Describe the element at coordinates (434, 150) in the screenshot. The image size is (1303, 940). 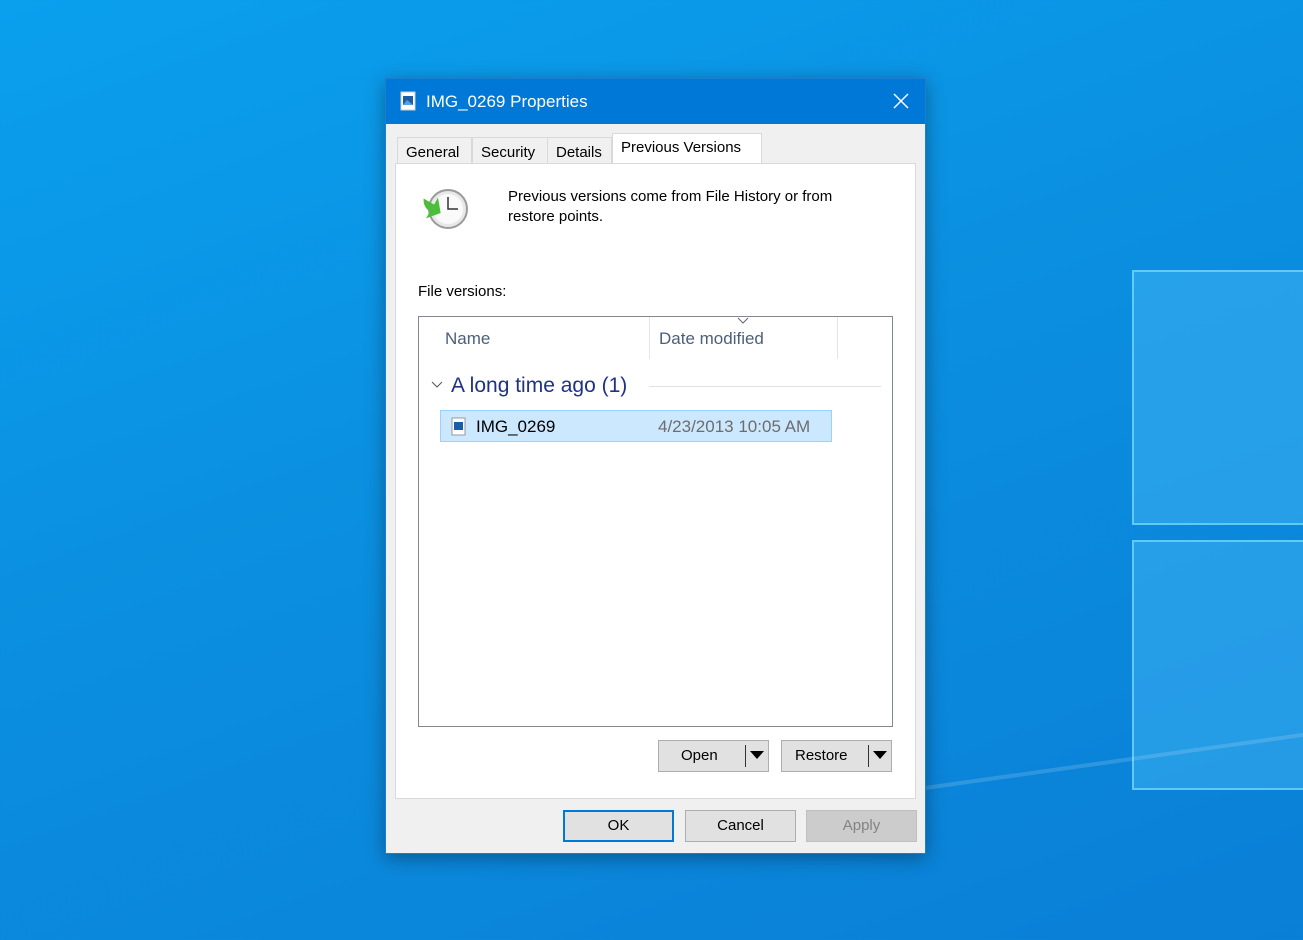
I see `tab-general: General` at that location.